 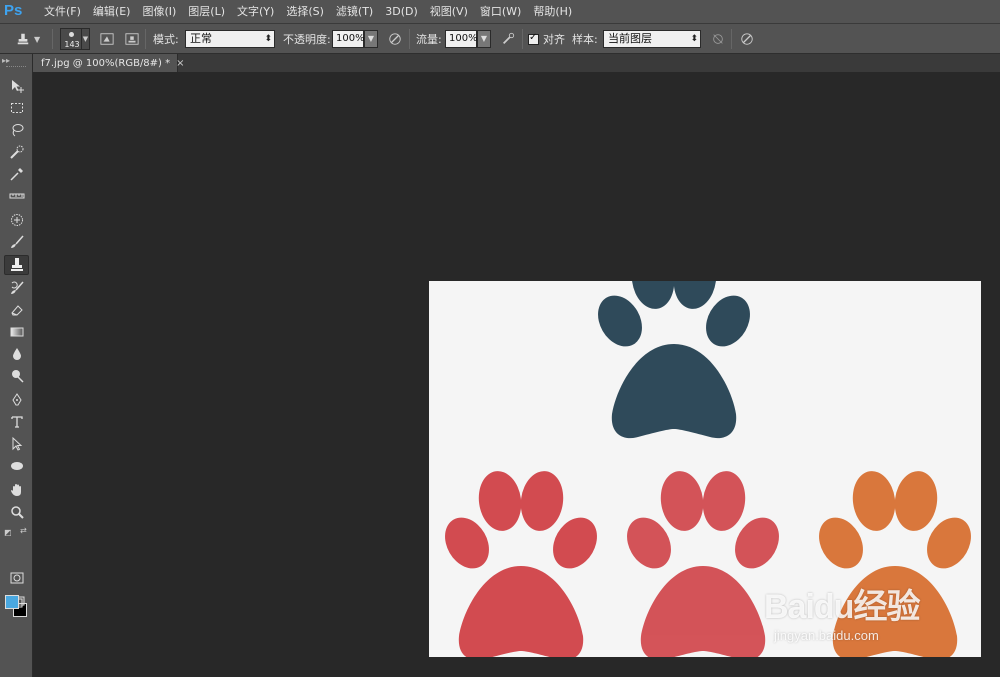 What do you see at coordinates (674, 360) in the screenshot?
I see `dark-paw-print` at bounding box center [674, 360].